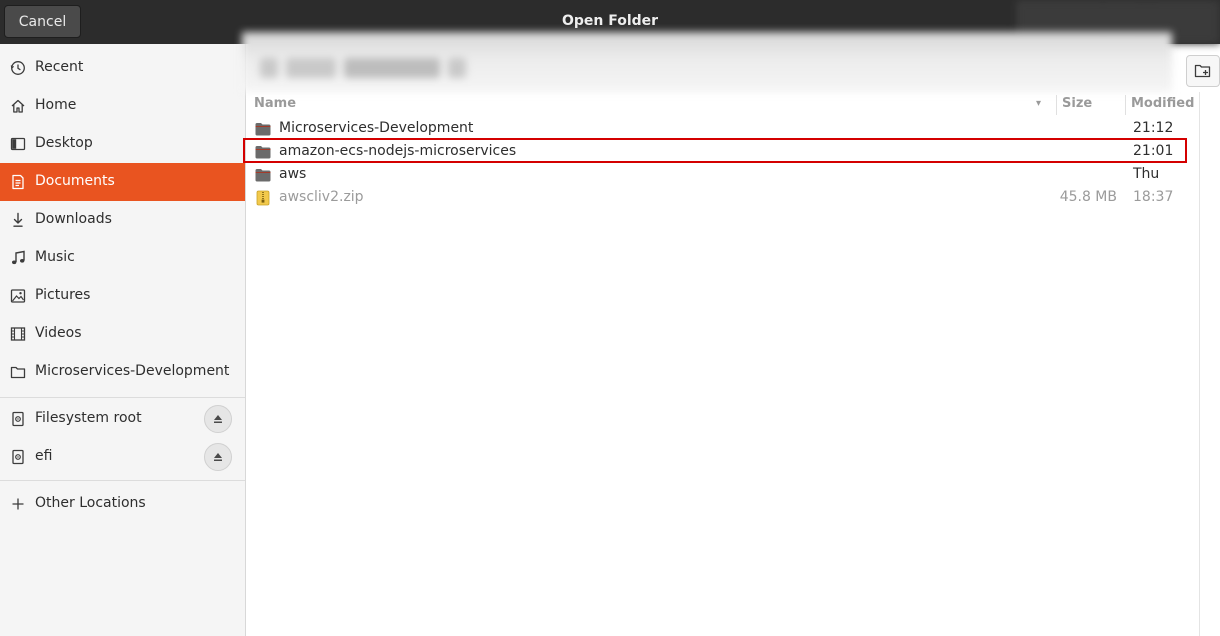 The image size is (1220, 636). What do you see at coordinates (1088, 197) in the screenshot?
I see `file-size: 45.8 MB` at bounding box center [1088, 197].